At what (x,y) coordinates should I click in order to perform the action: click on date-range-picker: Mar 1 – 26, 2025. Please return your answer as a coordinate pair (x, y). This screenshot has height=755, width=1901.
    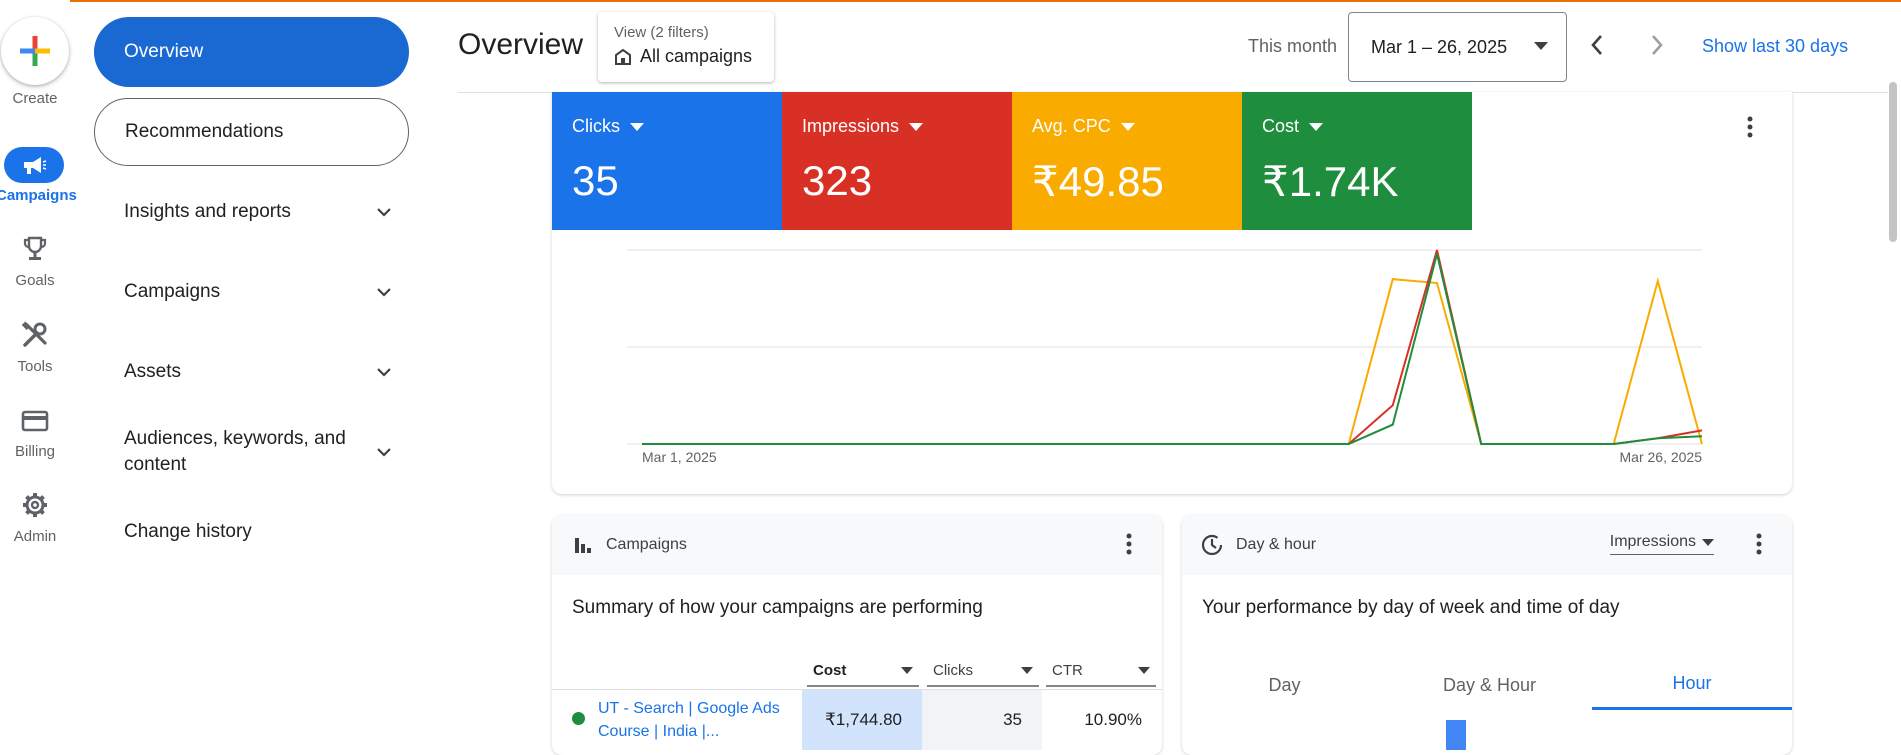
    Looking at the image, I should click on (1457, 47).